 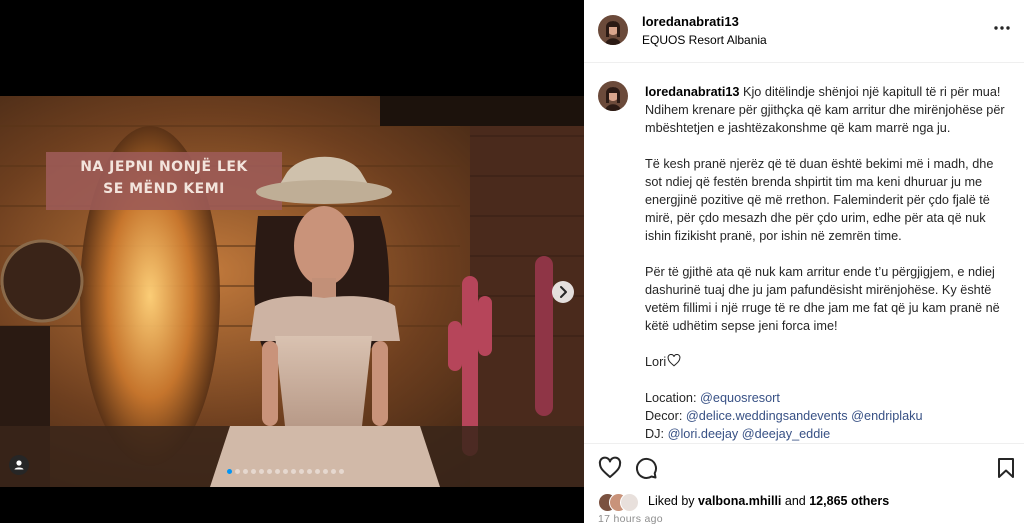 I want to click on like-button, so click(x=610, y=468).